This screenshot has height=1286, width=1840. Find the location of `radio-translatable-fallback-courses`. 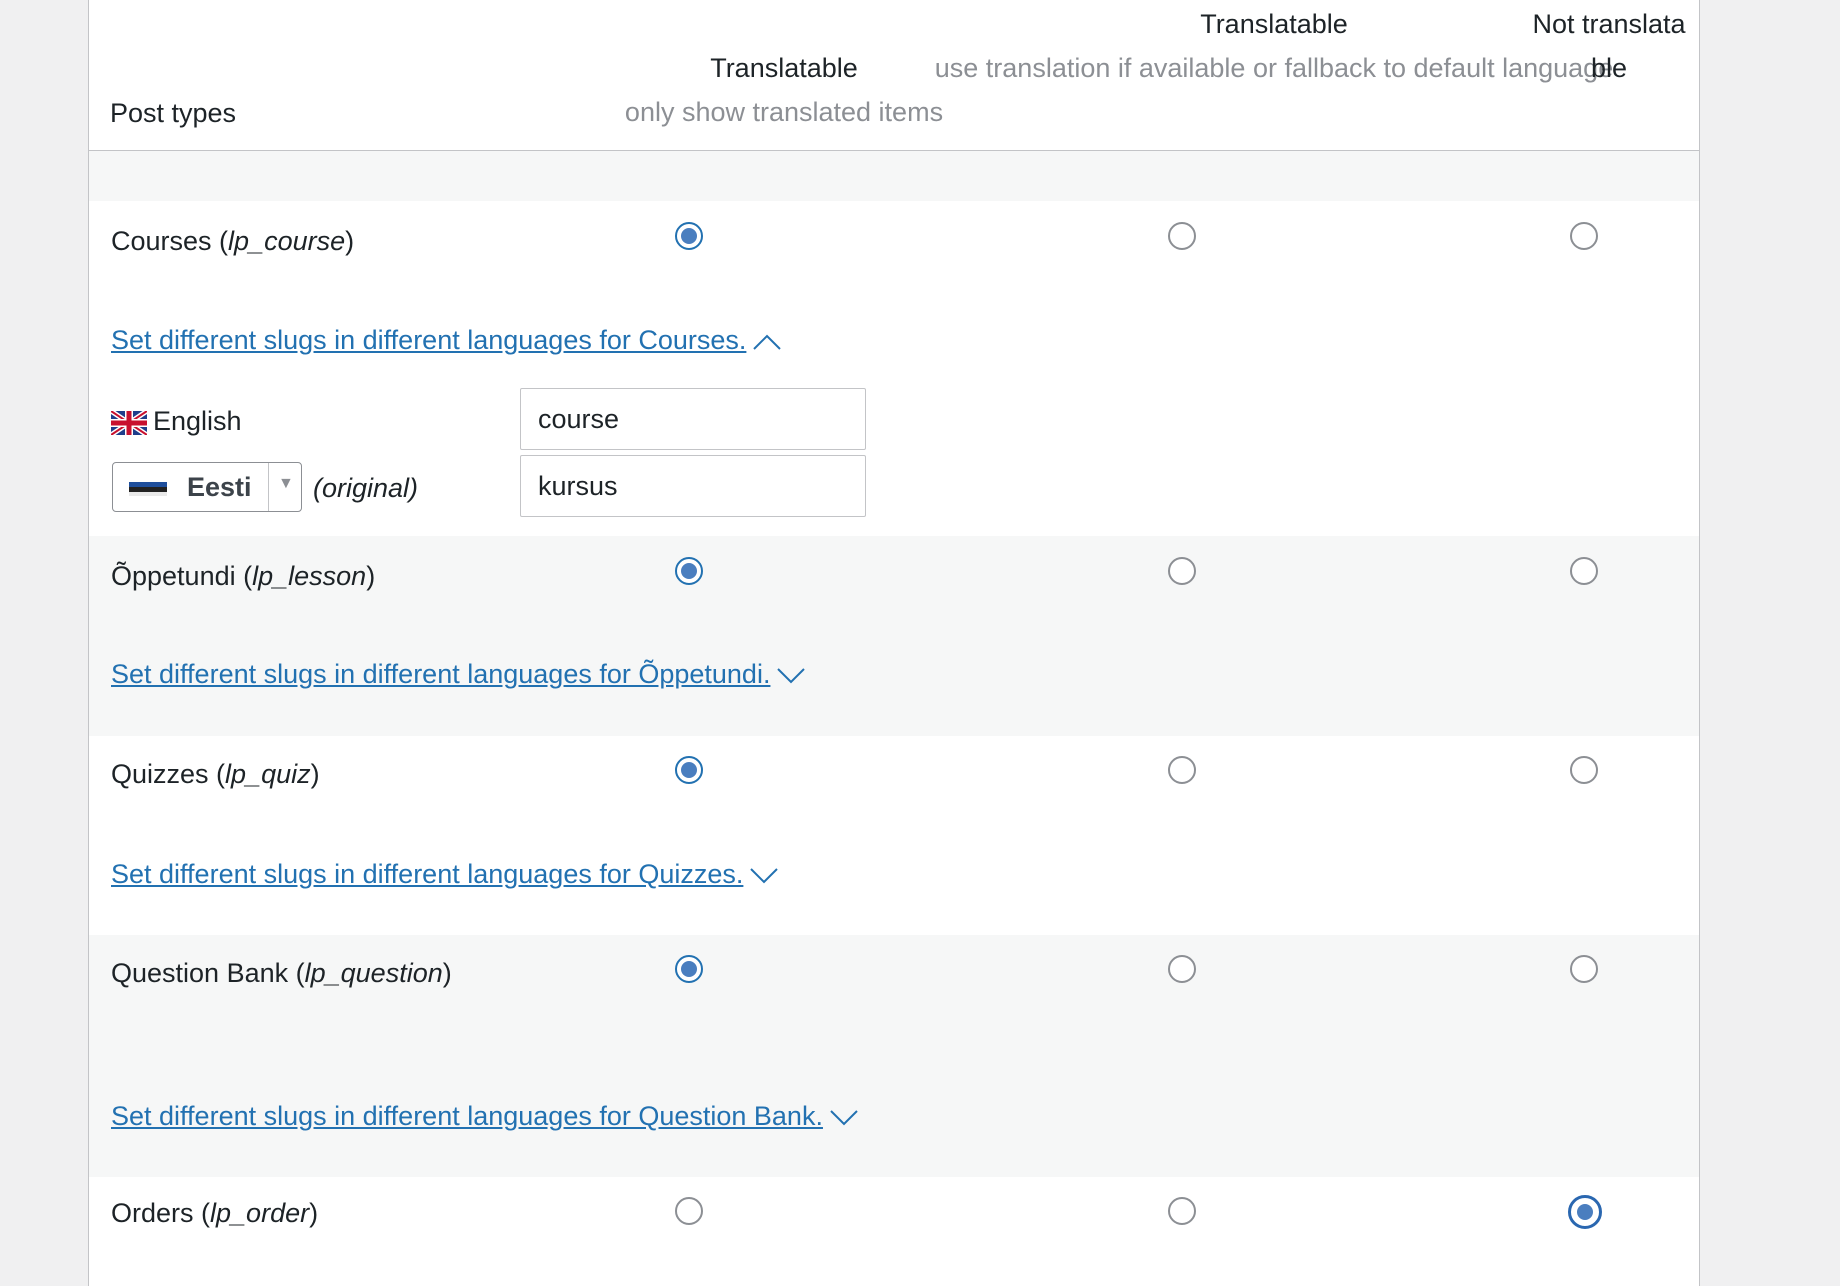

radio-translatable-fallback-courses is located at coordinates (1182, 236).